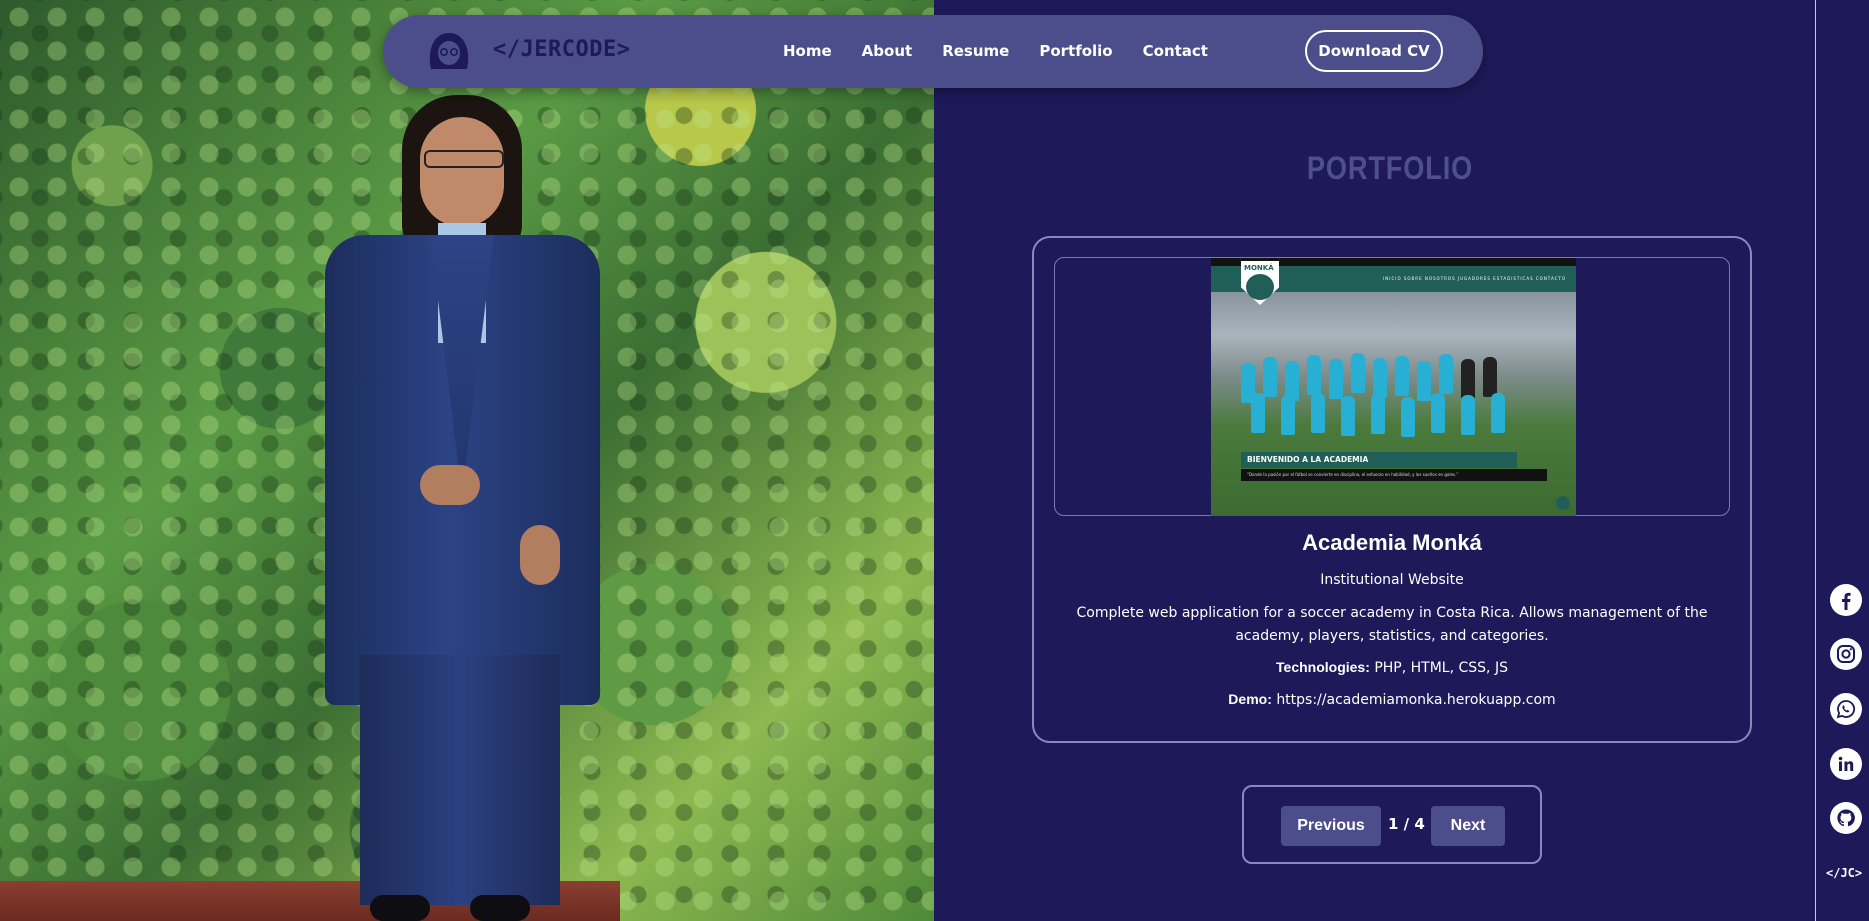  Describe the element at coordinates (561, 49) in the screenshot. I see `logo-text: </JERCODE>` at that location.